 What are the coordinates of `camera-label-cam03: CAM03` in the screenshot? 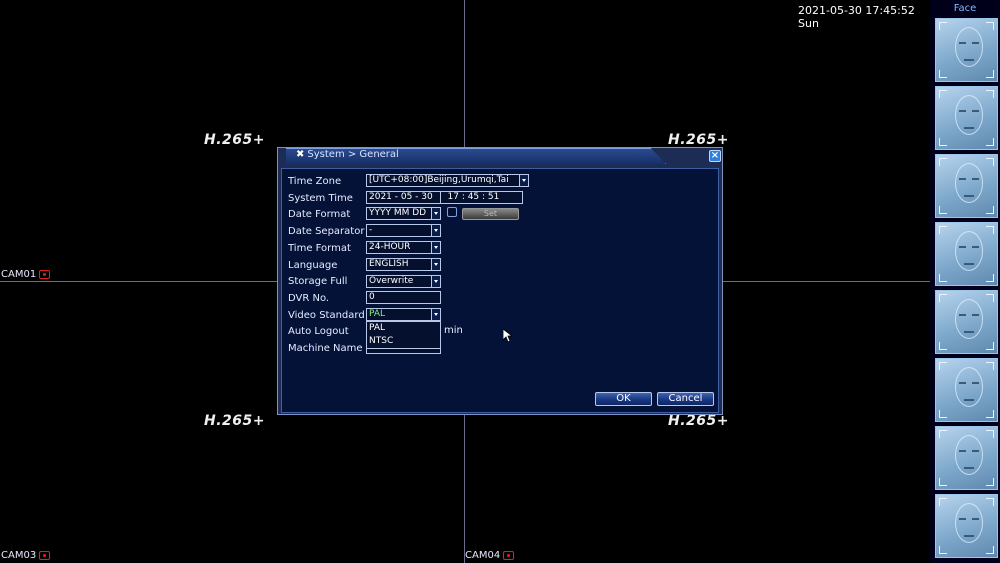 It's located at (26, 555).